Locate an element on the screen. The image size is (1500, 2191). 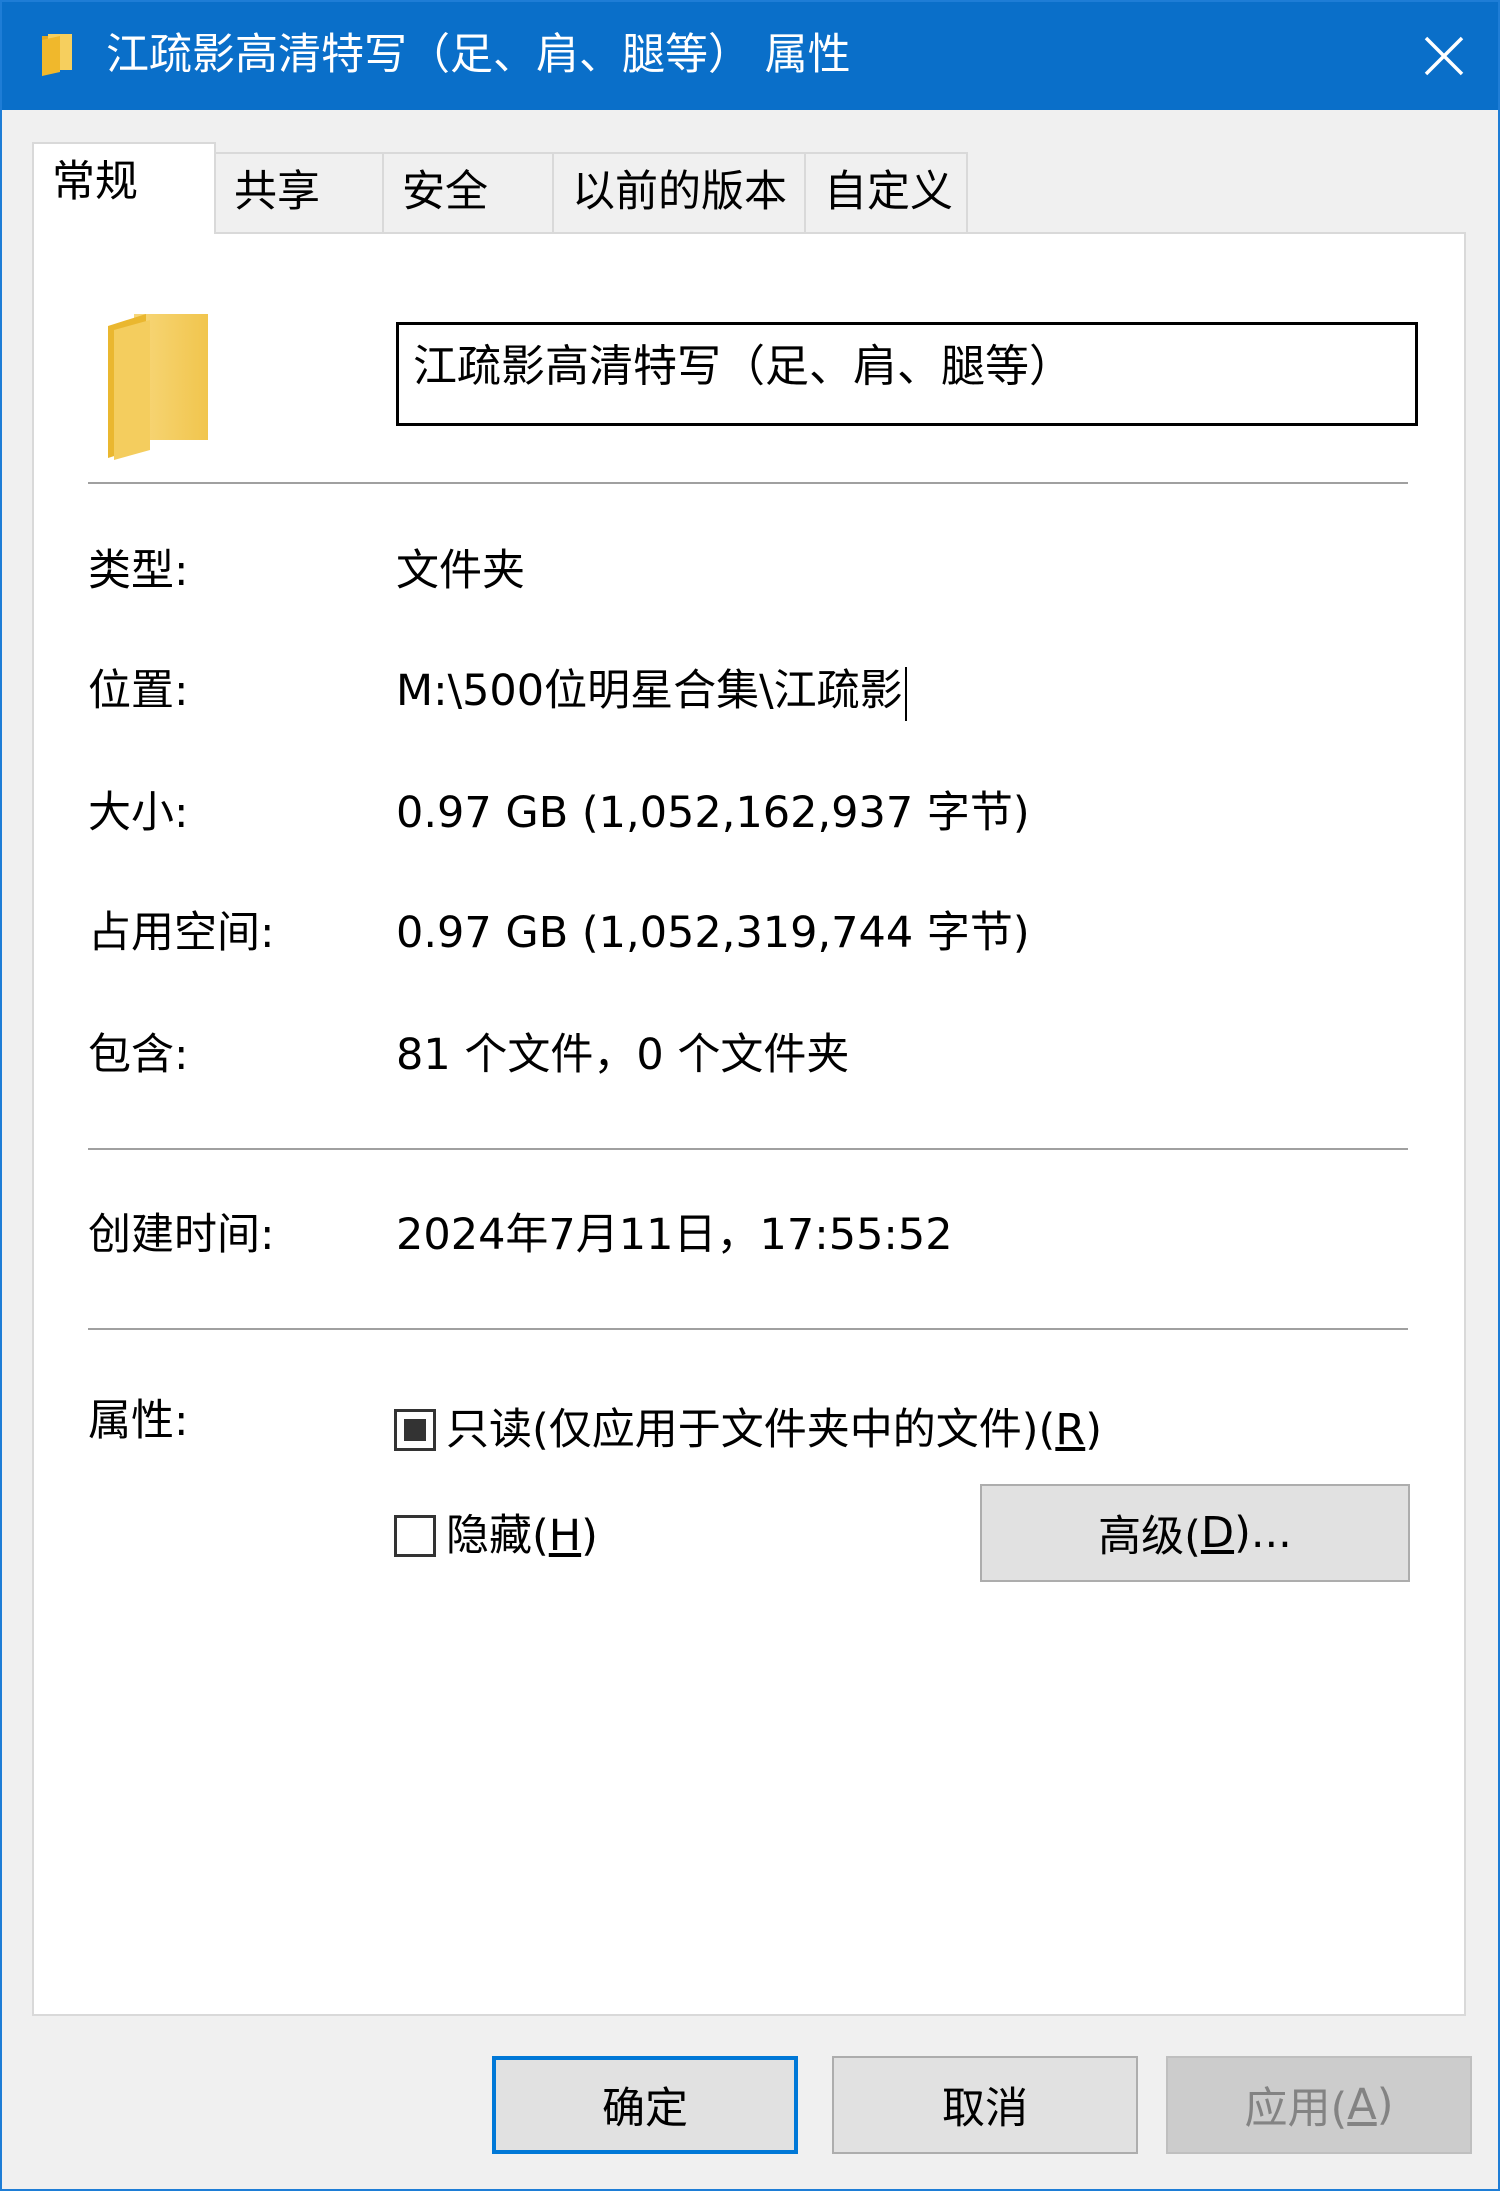
hidden-checkbox-row: 隐藏(H) is located at coordinates (496, 1536).